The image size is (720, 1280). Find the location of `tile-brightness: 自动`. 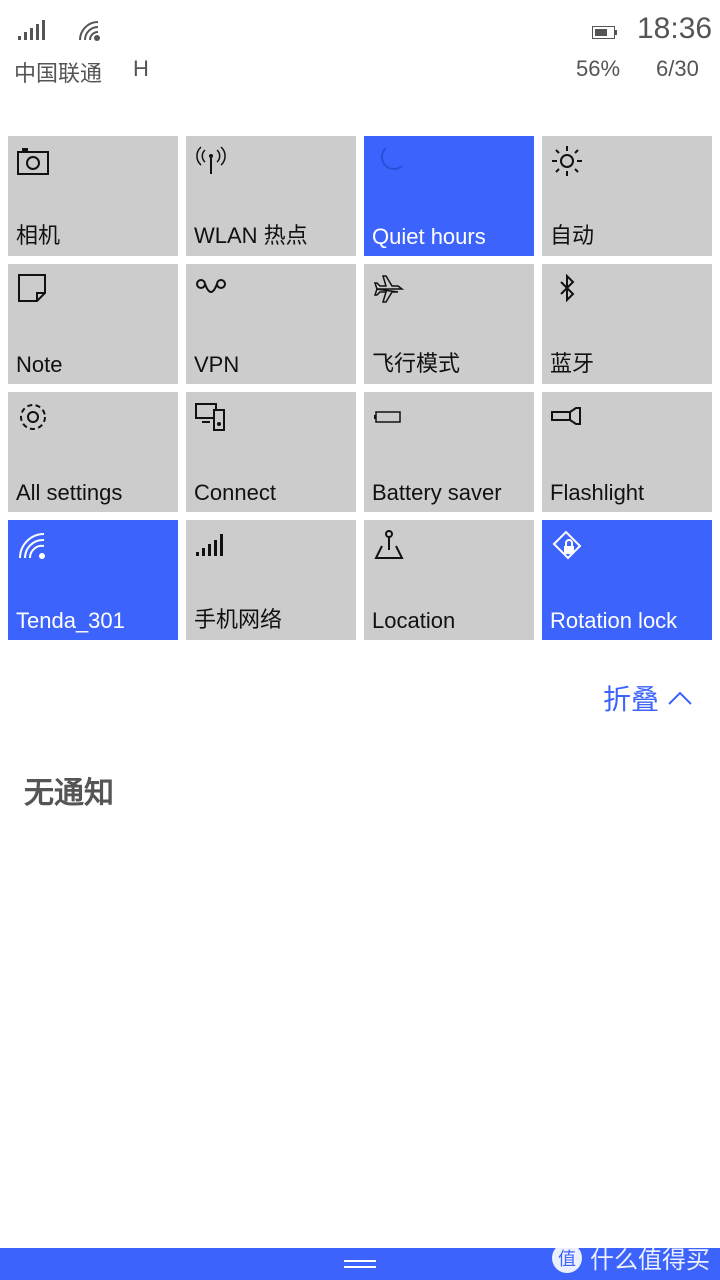

tile-brightness: 自动 is located at coordinates (627, 196).